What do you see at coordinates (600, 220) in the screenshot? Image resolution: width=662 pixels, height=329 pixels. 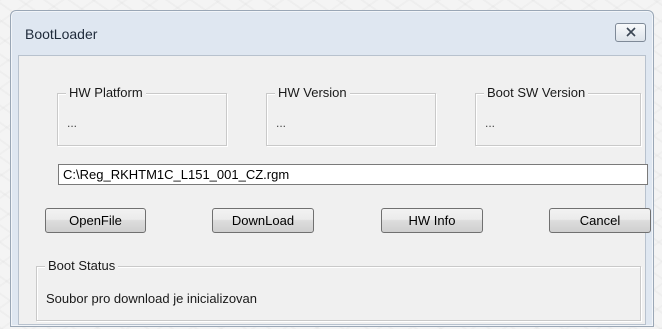 I see `cancel-button: Cancel` at bounding box center [600, 220].